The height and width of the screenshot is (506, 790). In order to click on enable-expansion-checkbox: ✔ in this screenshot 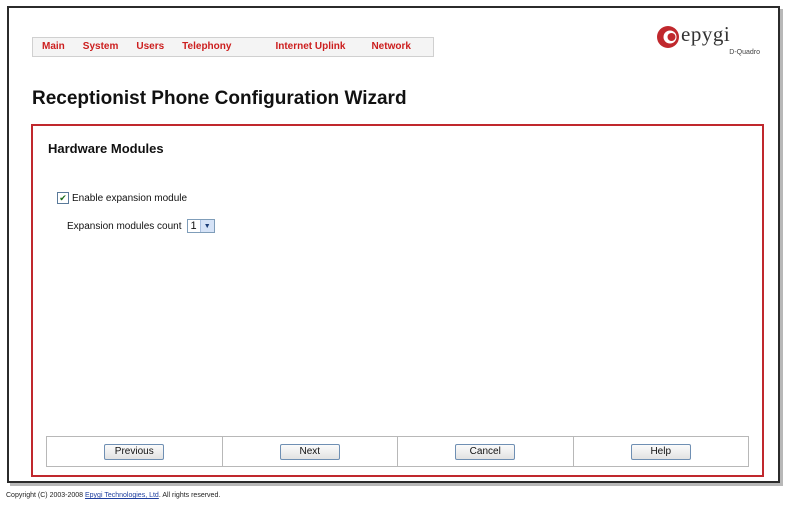, I will do `click(63, 198)`.